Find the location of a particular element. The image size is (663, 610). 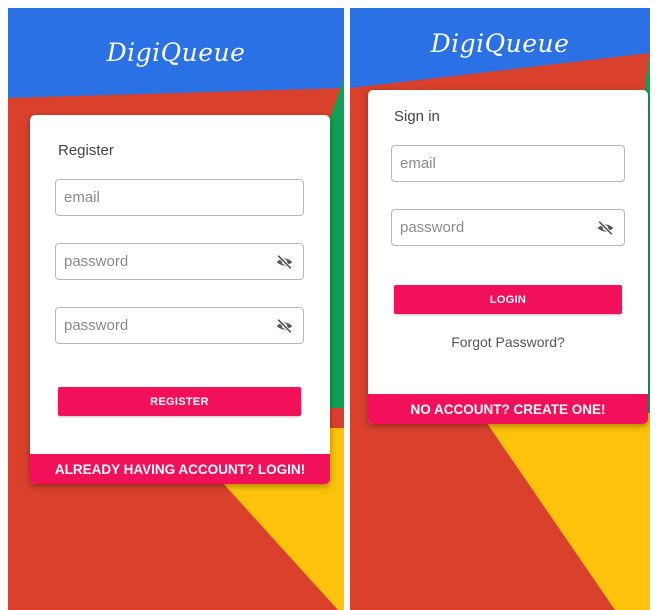

create-account-button: NO ACCOUNT? CREATE ONE! is located at coordinates (508, 409).